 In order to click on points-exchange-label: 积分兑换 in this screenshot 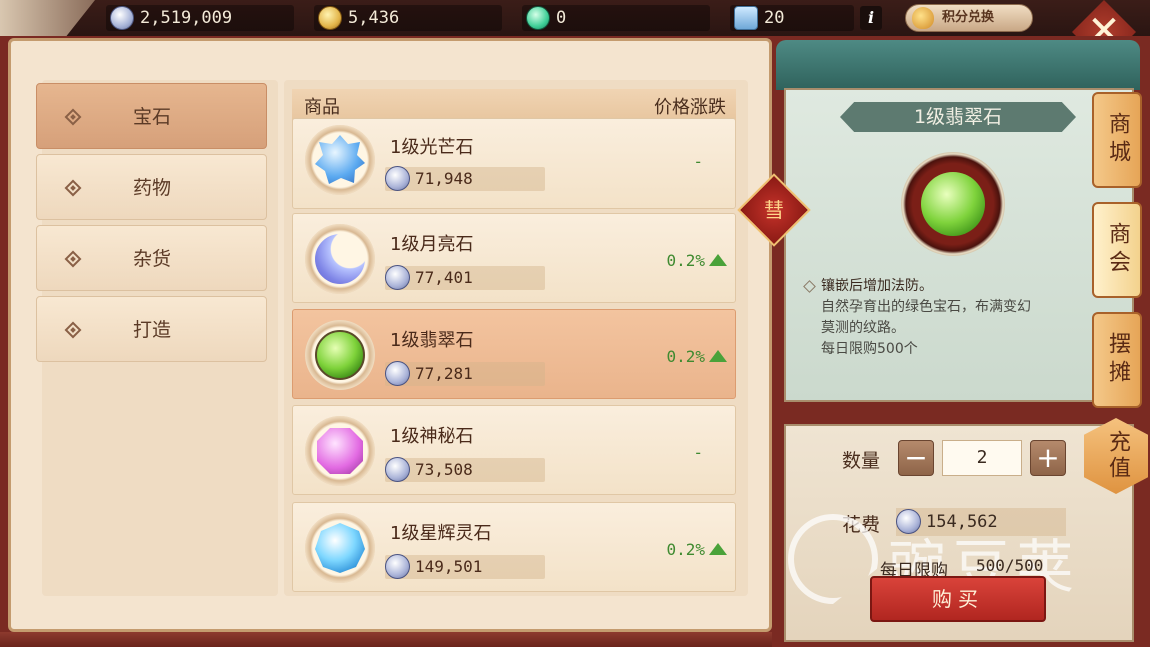, I will do `click(968, 17)`.